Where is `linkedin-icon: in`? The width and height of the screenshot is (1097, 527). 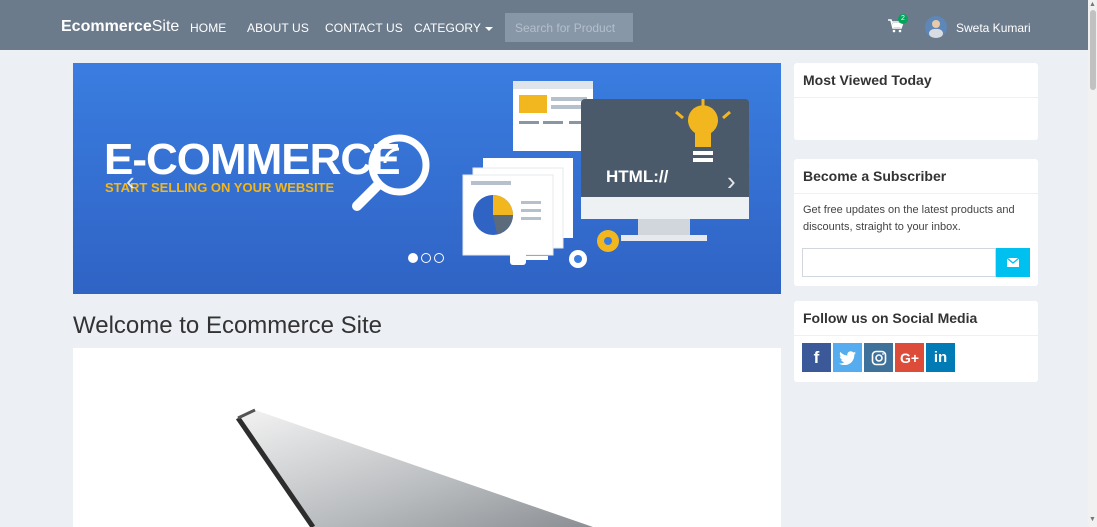 linkedin-icon: in is located at coordinates (940, 357).